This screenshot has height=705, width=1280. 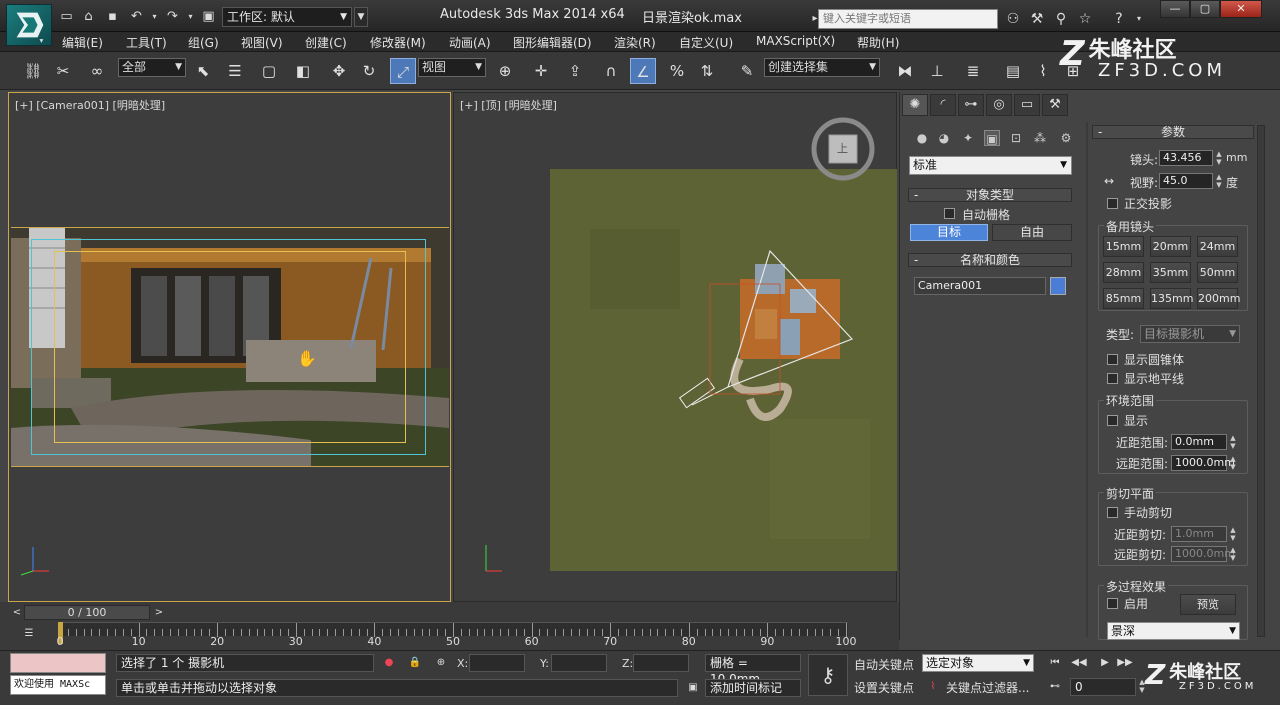 I want to click on top-viewport-label: [+] [顶] [明暗处理], so click(x=508, y=105).